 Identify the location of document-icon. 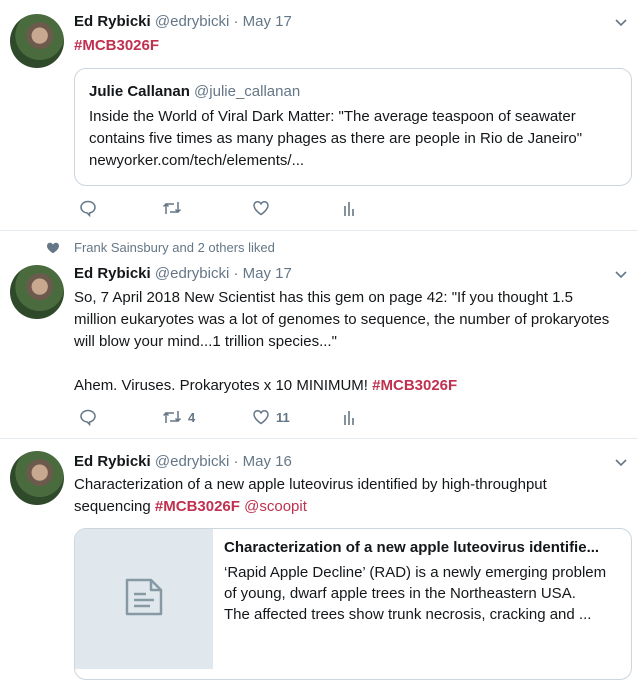
(144, 597).